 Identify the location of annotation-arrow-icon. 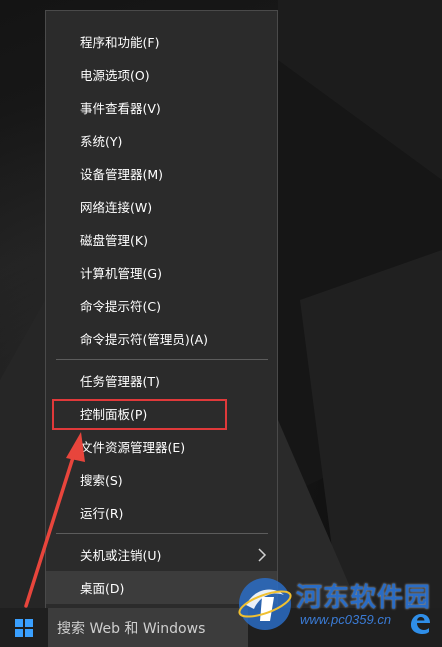
(54, 520).